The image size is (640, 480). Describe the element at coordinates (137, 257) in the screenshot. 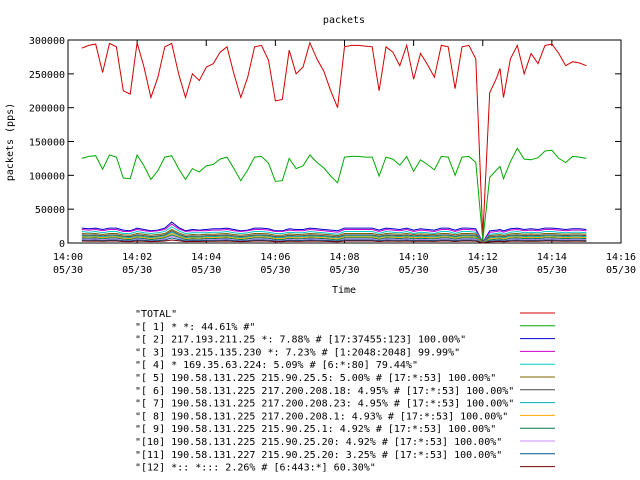

I see `x-tick-label: 14:02` at that location.